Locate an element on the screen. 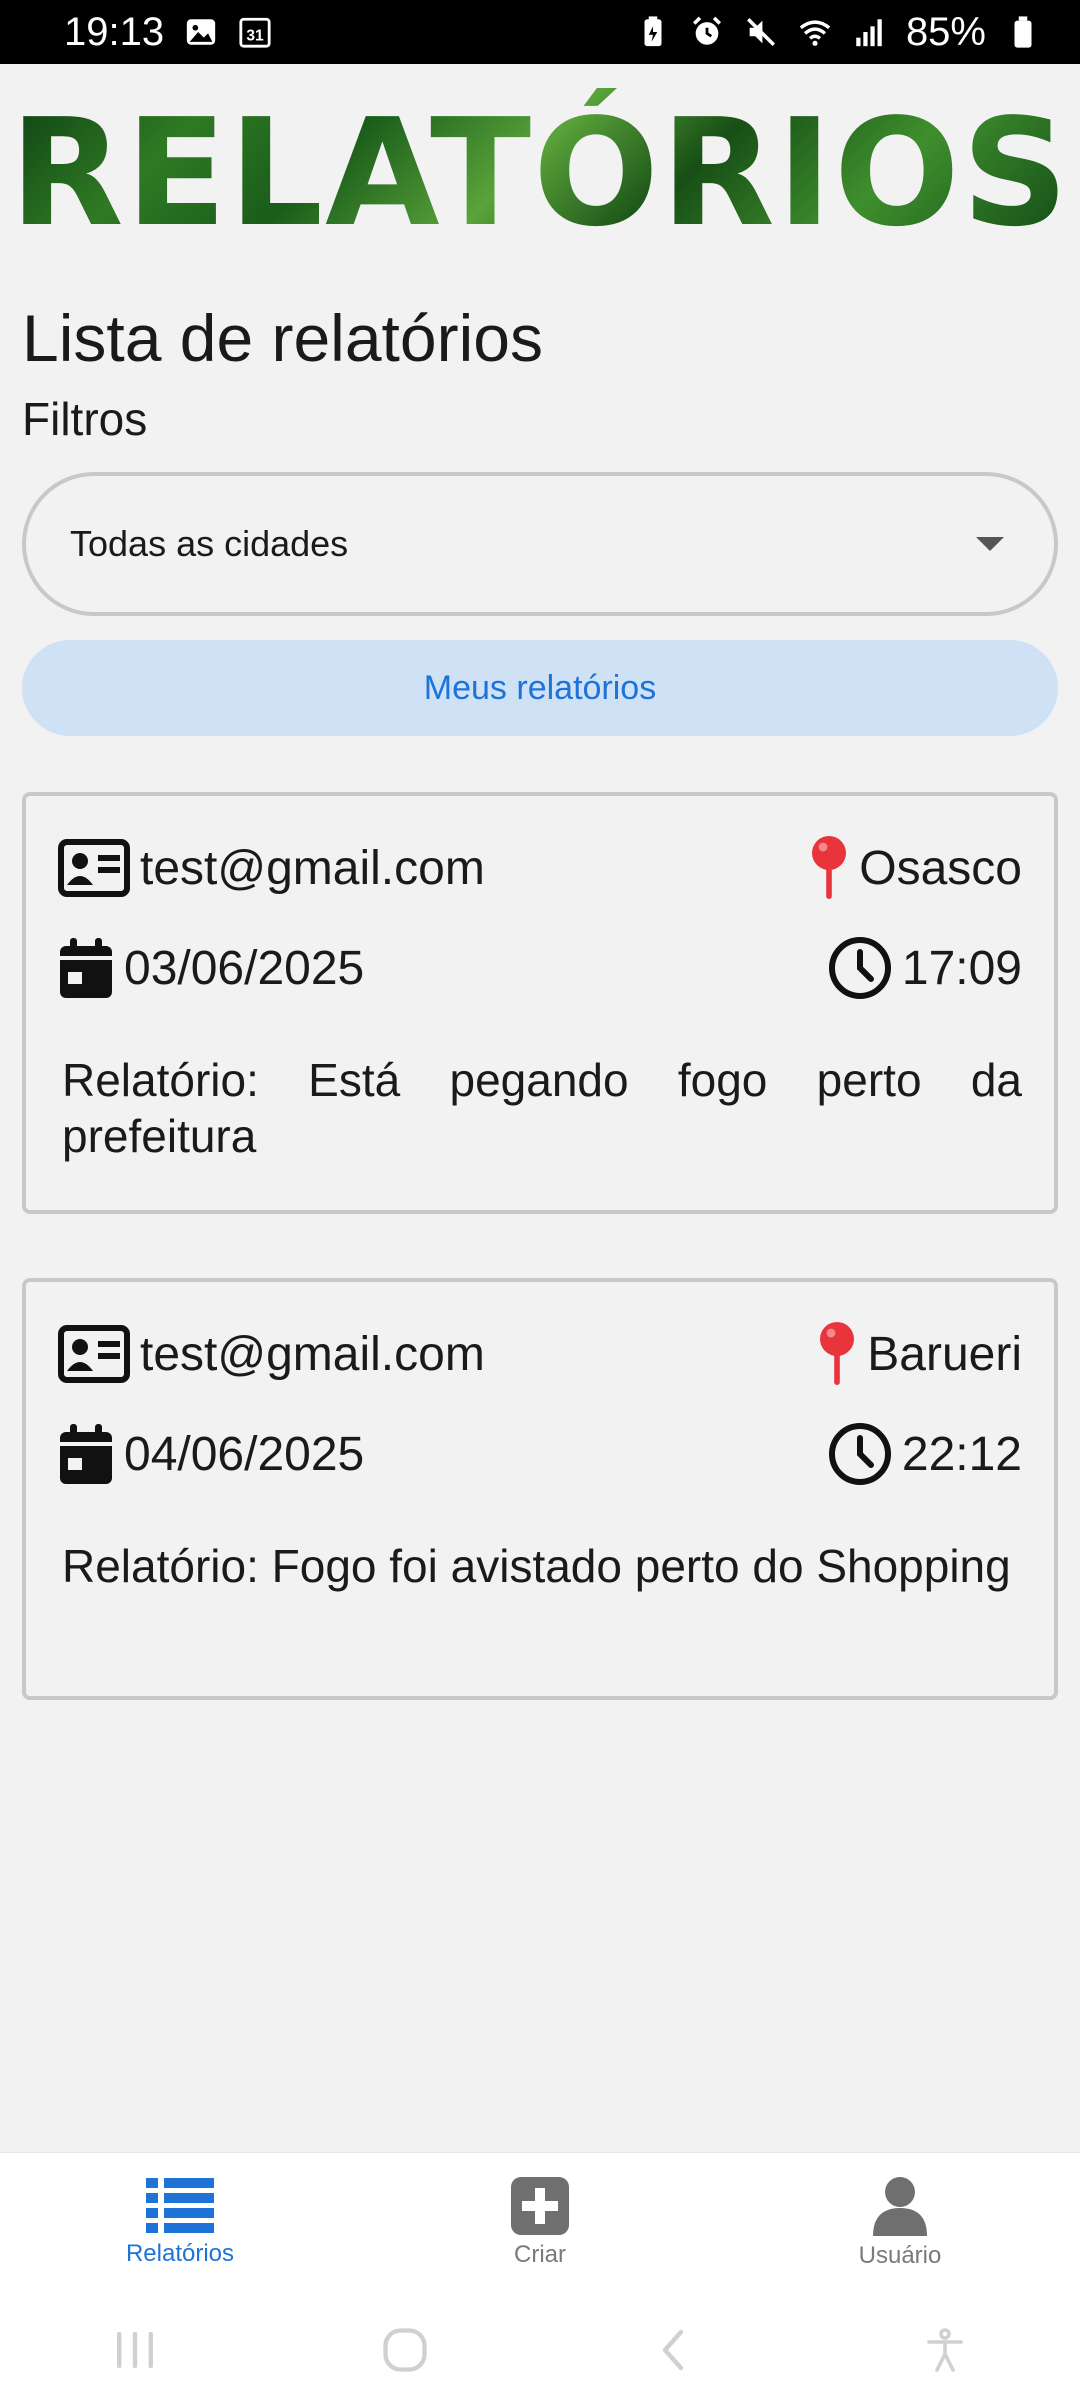  recent-apps-button is located at coordinates (135, 2350).